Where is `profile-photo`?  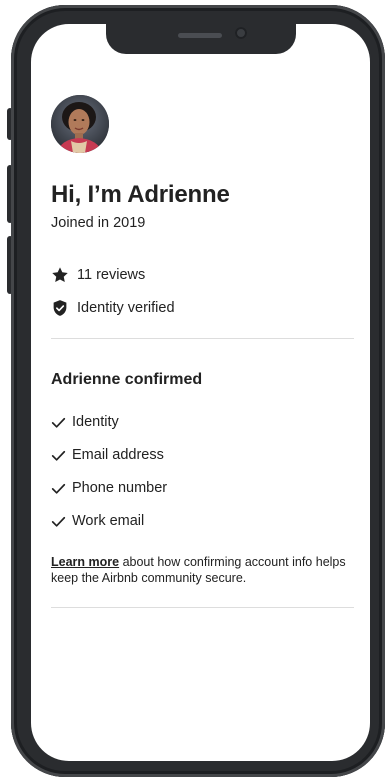 profile-photo is located at coordinates (80, 124).